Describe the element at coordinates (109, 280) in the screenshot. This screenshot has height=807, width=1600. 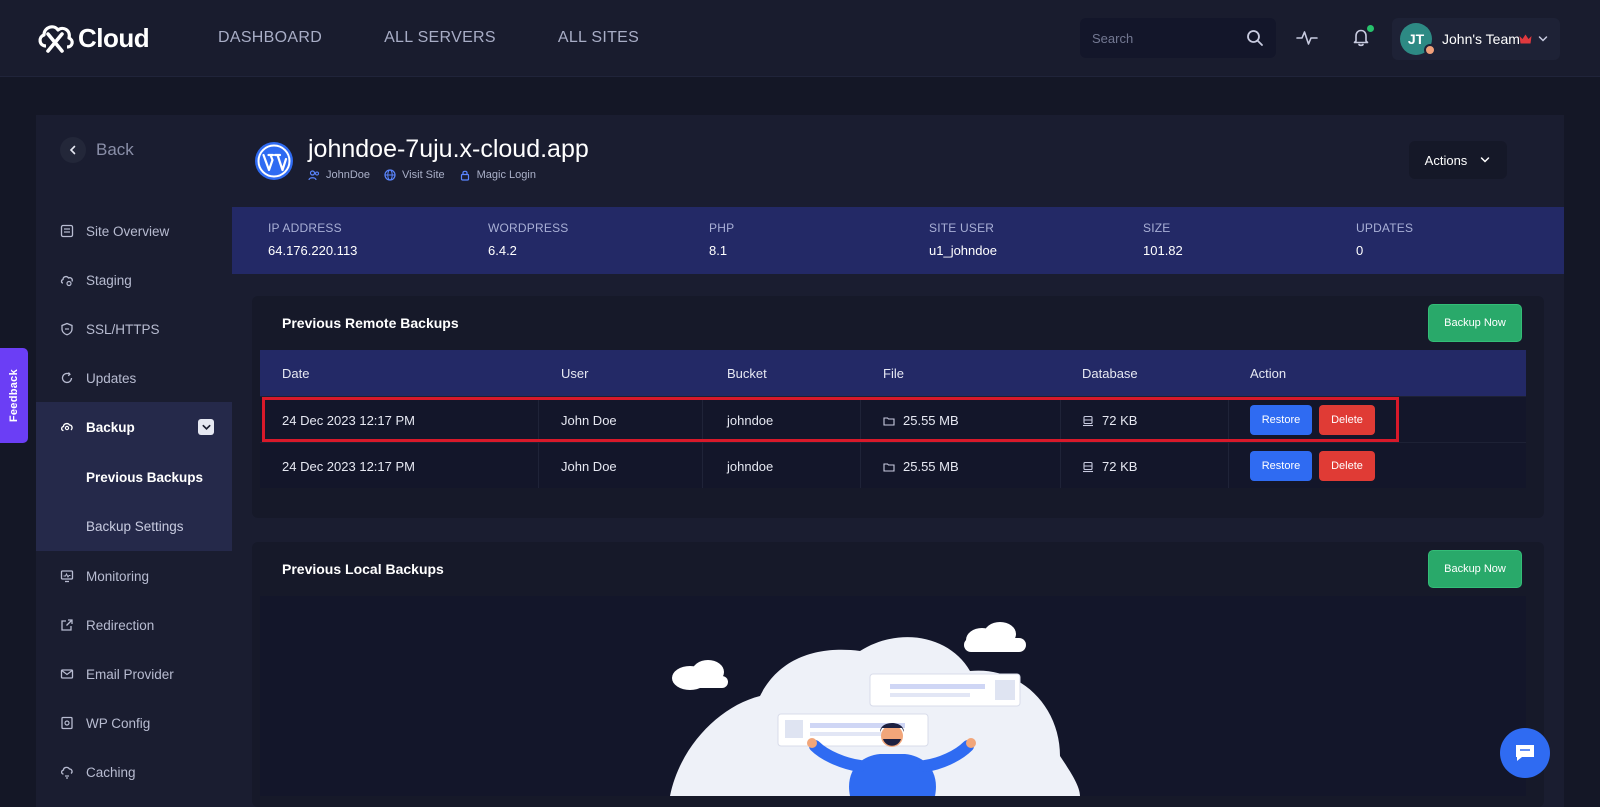
I see `sidebar-item-label: Staging` at that location.